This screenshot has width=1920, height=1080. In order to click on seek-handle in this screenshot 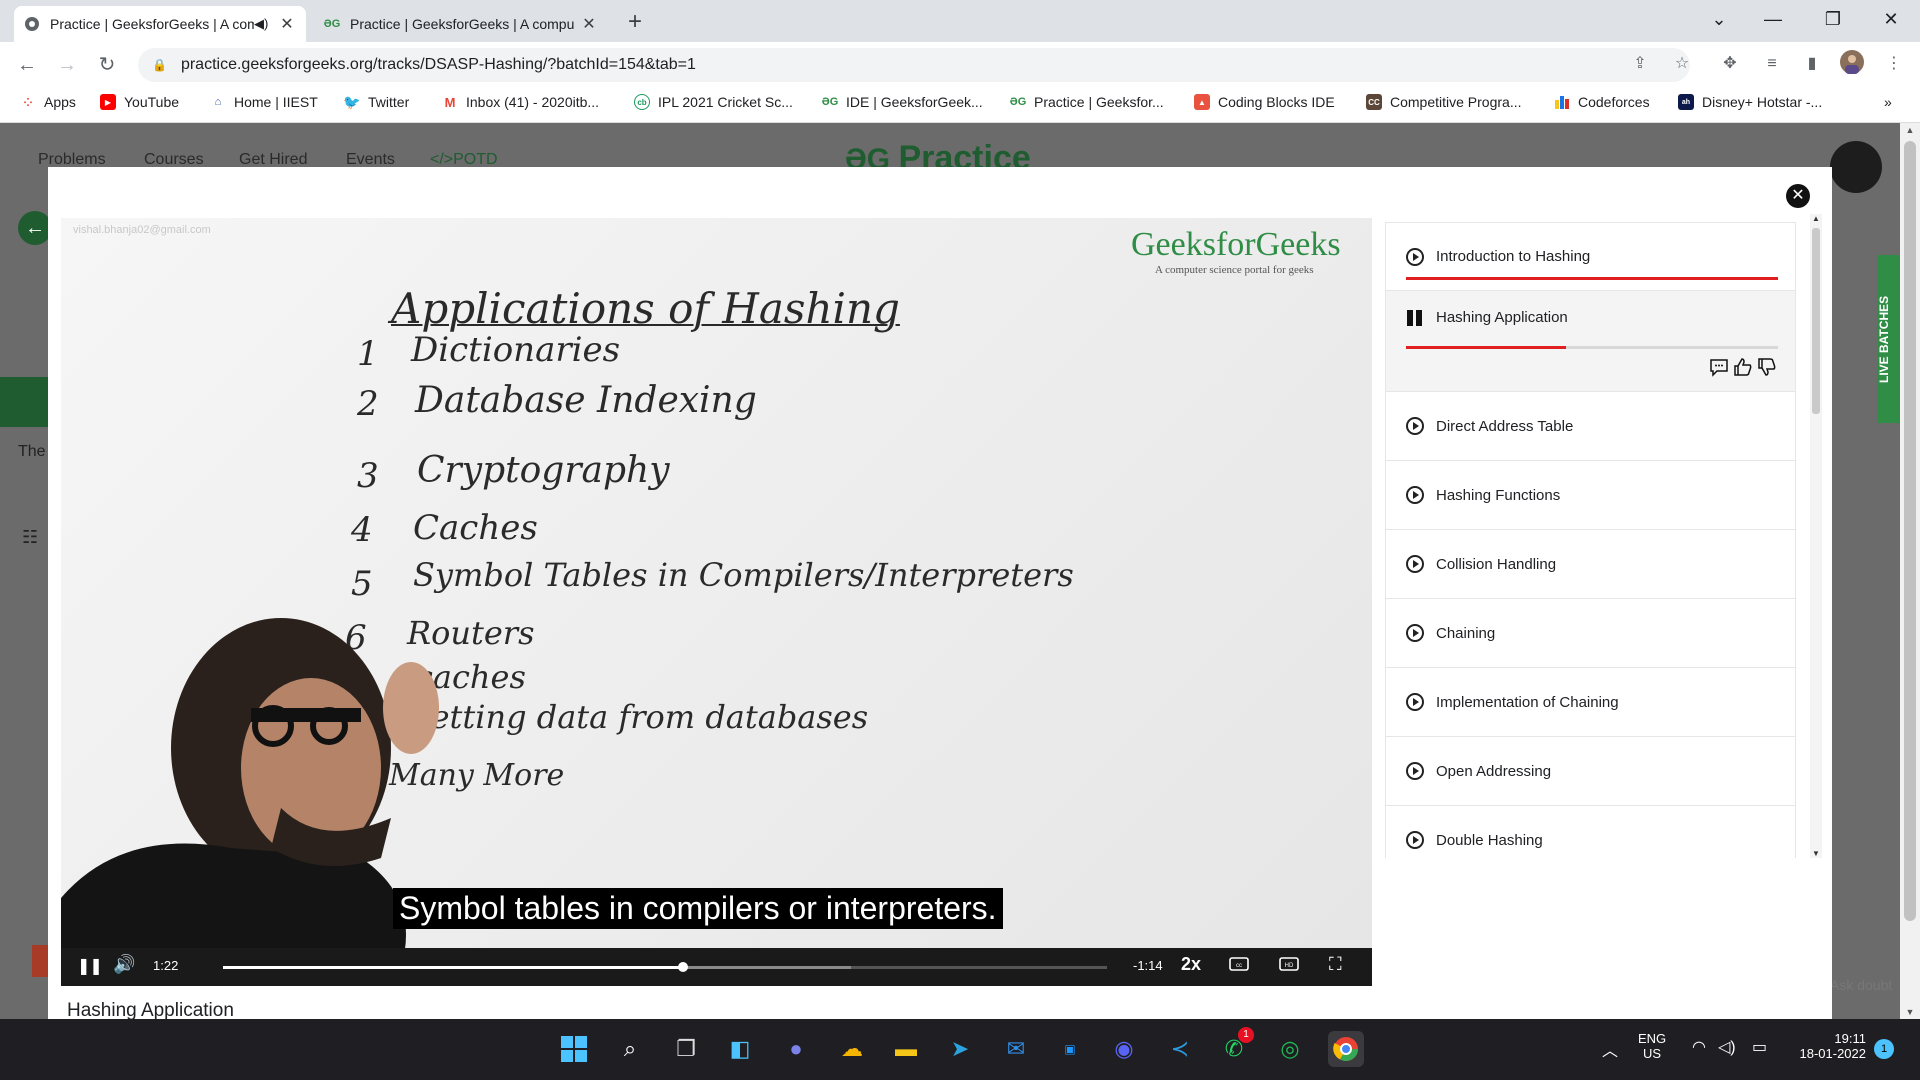, I will do `click(682, 967)`.